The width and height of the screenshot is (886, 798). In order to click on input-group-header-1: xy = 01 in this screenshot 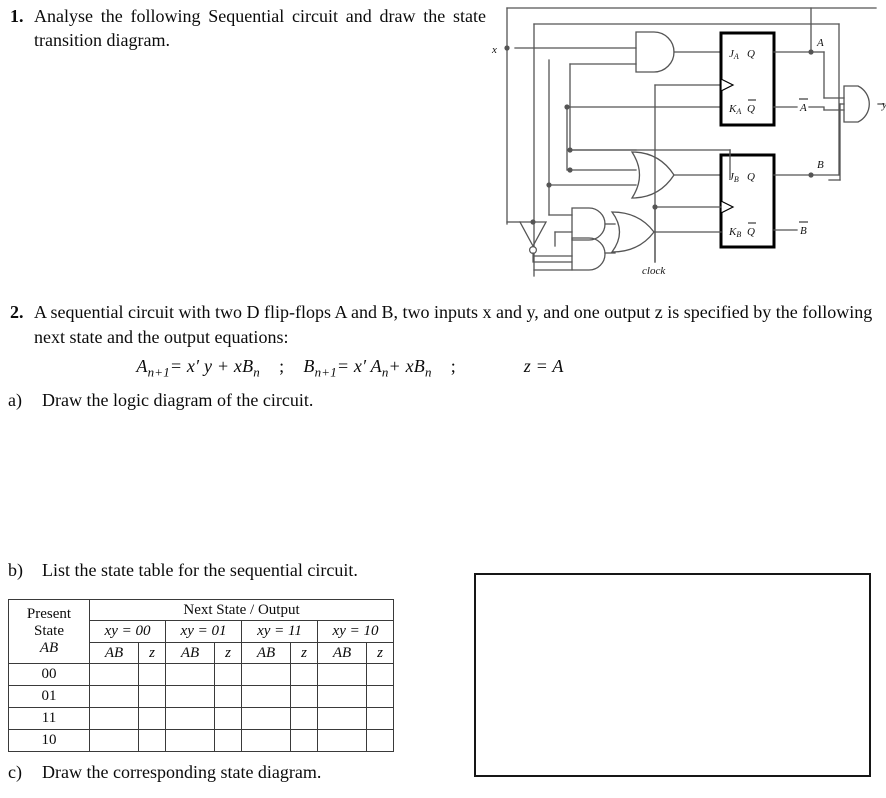, I will do `click(203, 631)`.